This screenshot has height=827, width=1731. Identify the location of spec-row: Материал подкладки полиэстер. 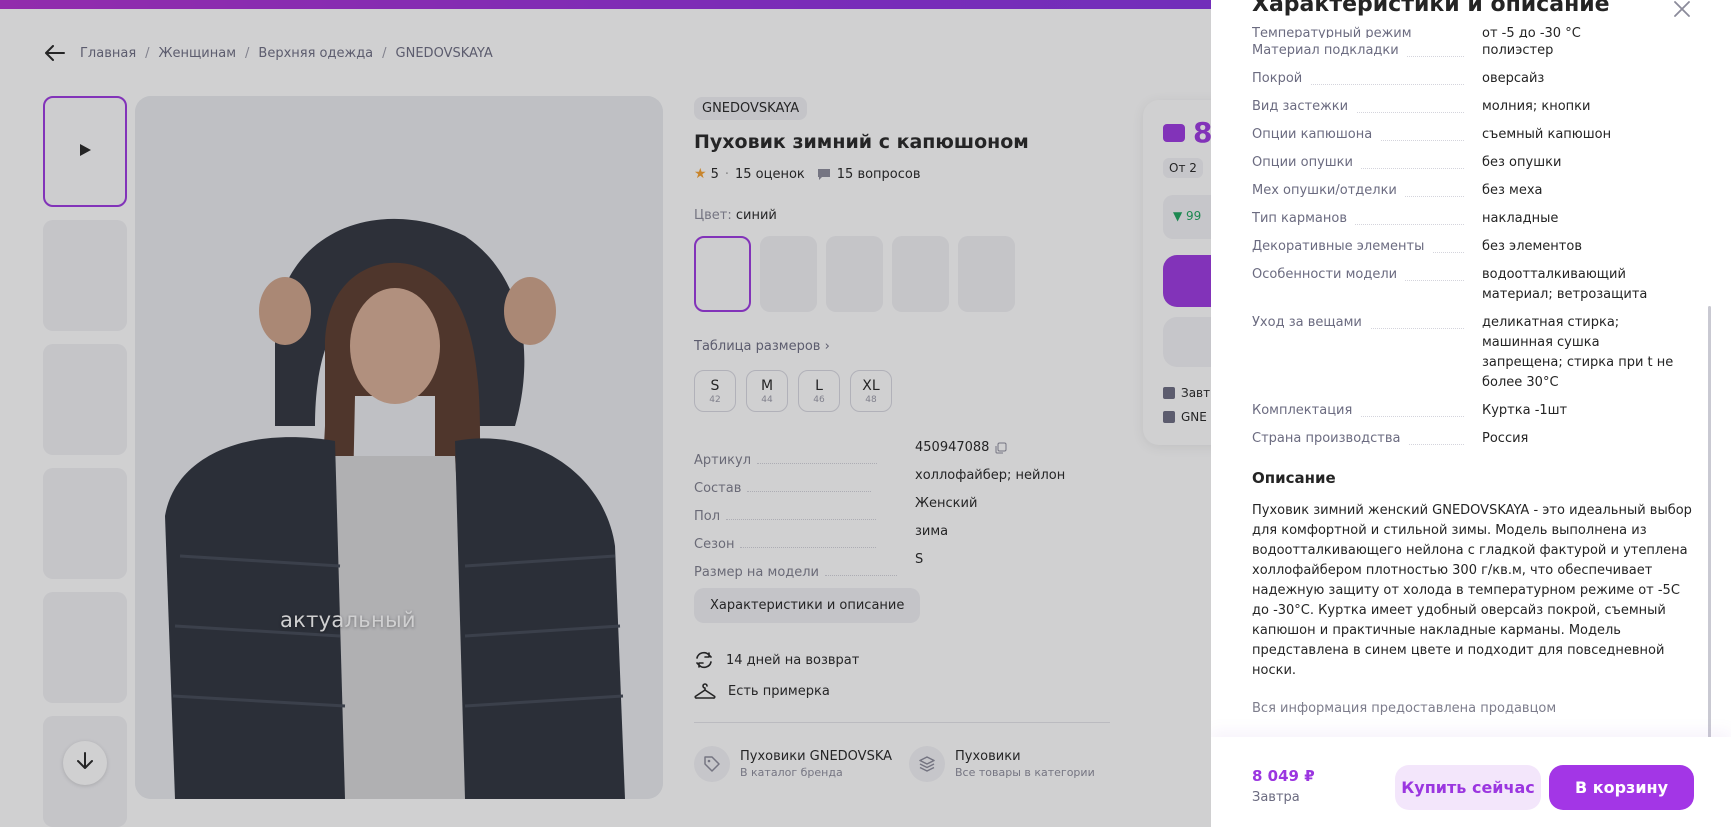
(1467, 52).